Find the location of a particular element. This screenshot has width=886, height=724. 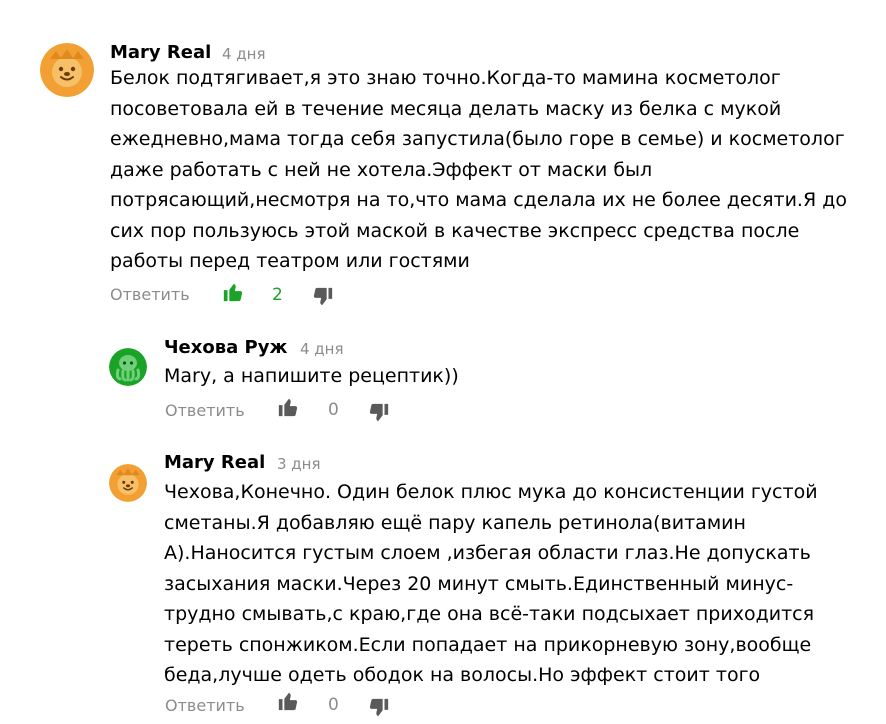

comment-text: Mary, а напишите рецептик)) is located at coordinates (311, 376).